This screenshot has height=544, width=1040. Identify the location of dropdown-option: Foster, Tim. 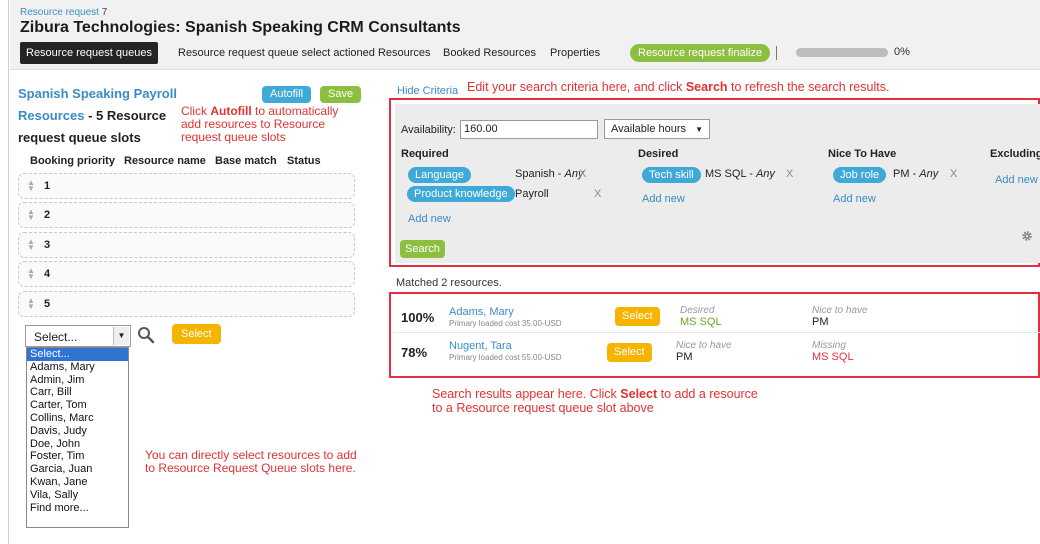
(77, 456).